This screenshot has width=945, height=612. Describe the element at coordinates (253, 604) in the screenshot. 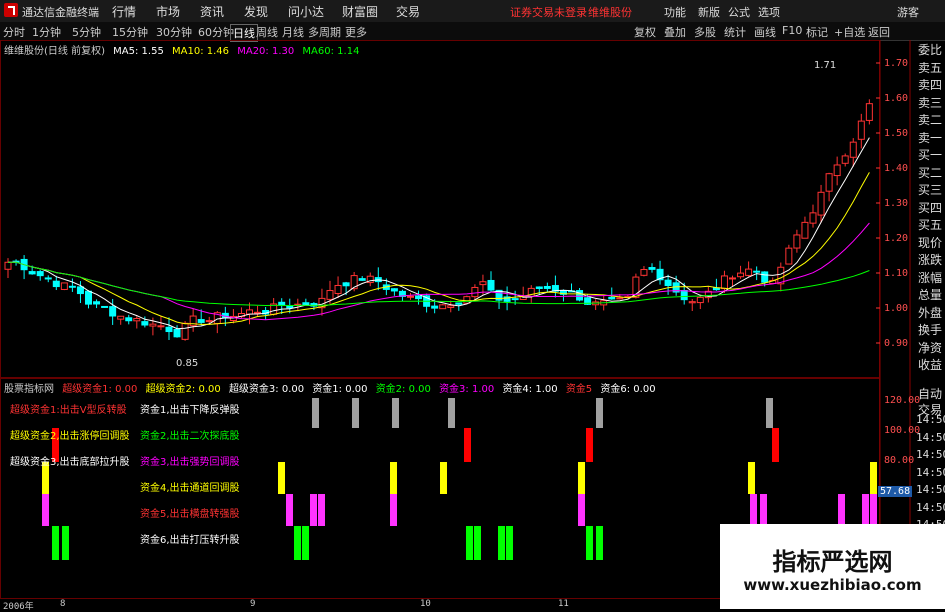

I see `date-month: 9` at that location.